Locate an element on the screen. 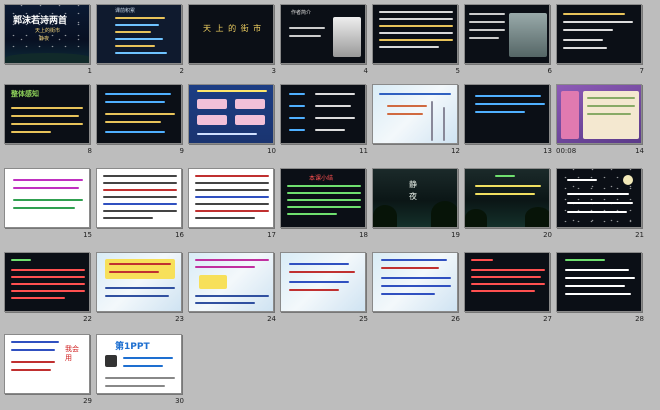  slide-number: 17 is located at coordinates (271, 235).